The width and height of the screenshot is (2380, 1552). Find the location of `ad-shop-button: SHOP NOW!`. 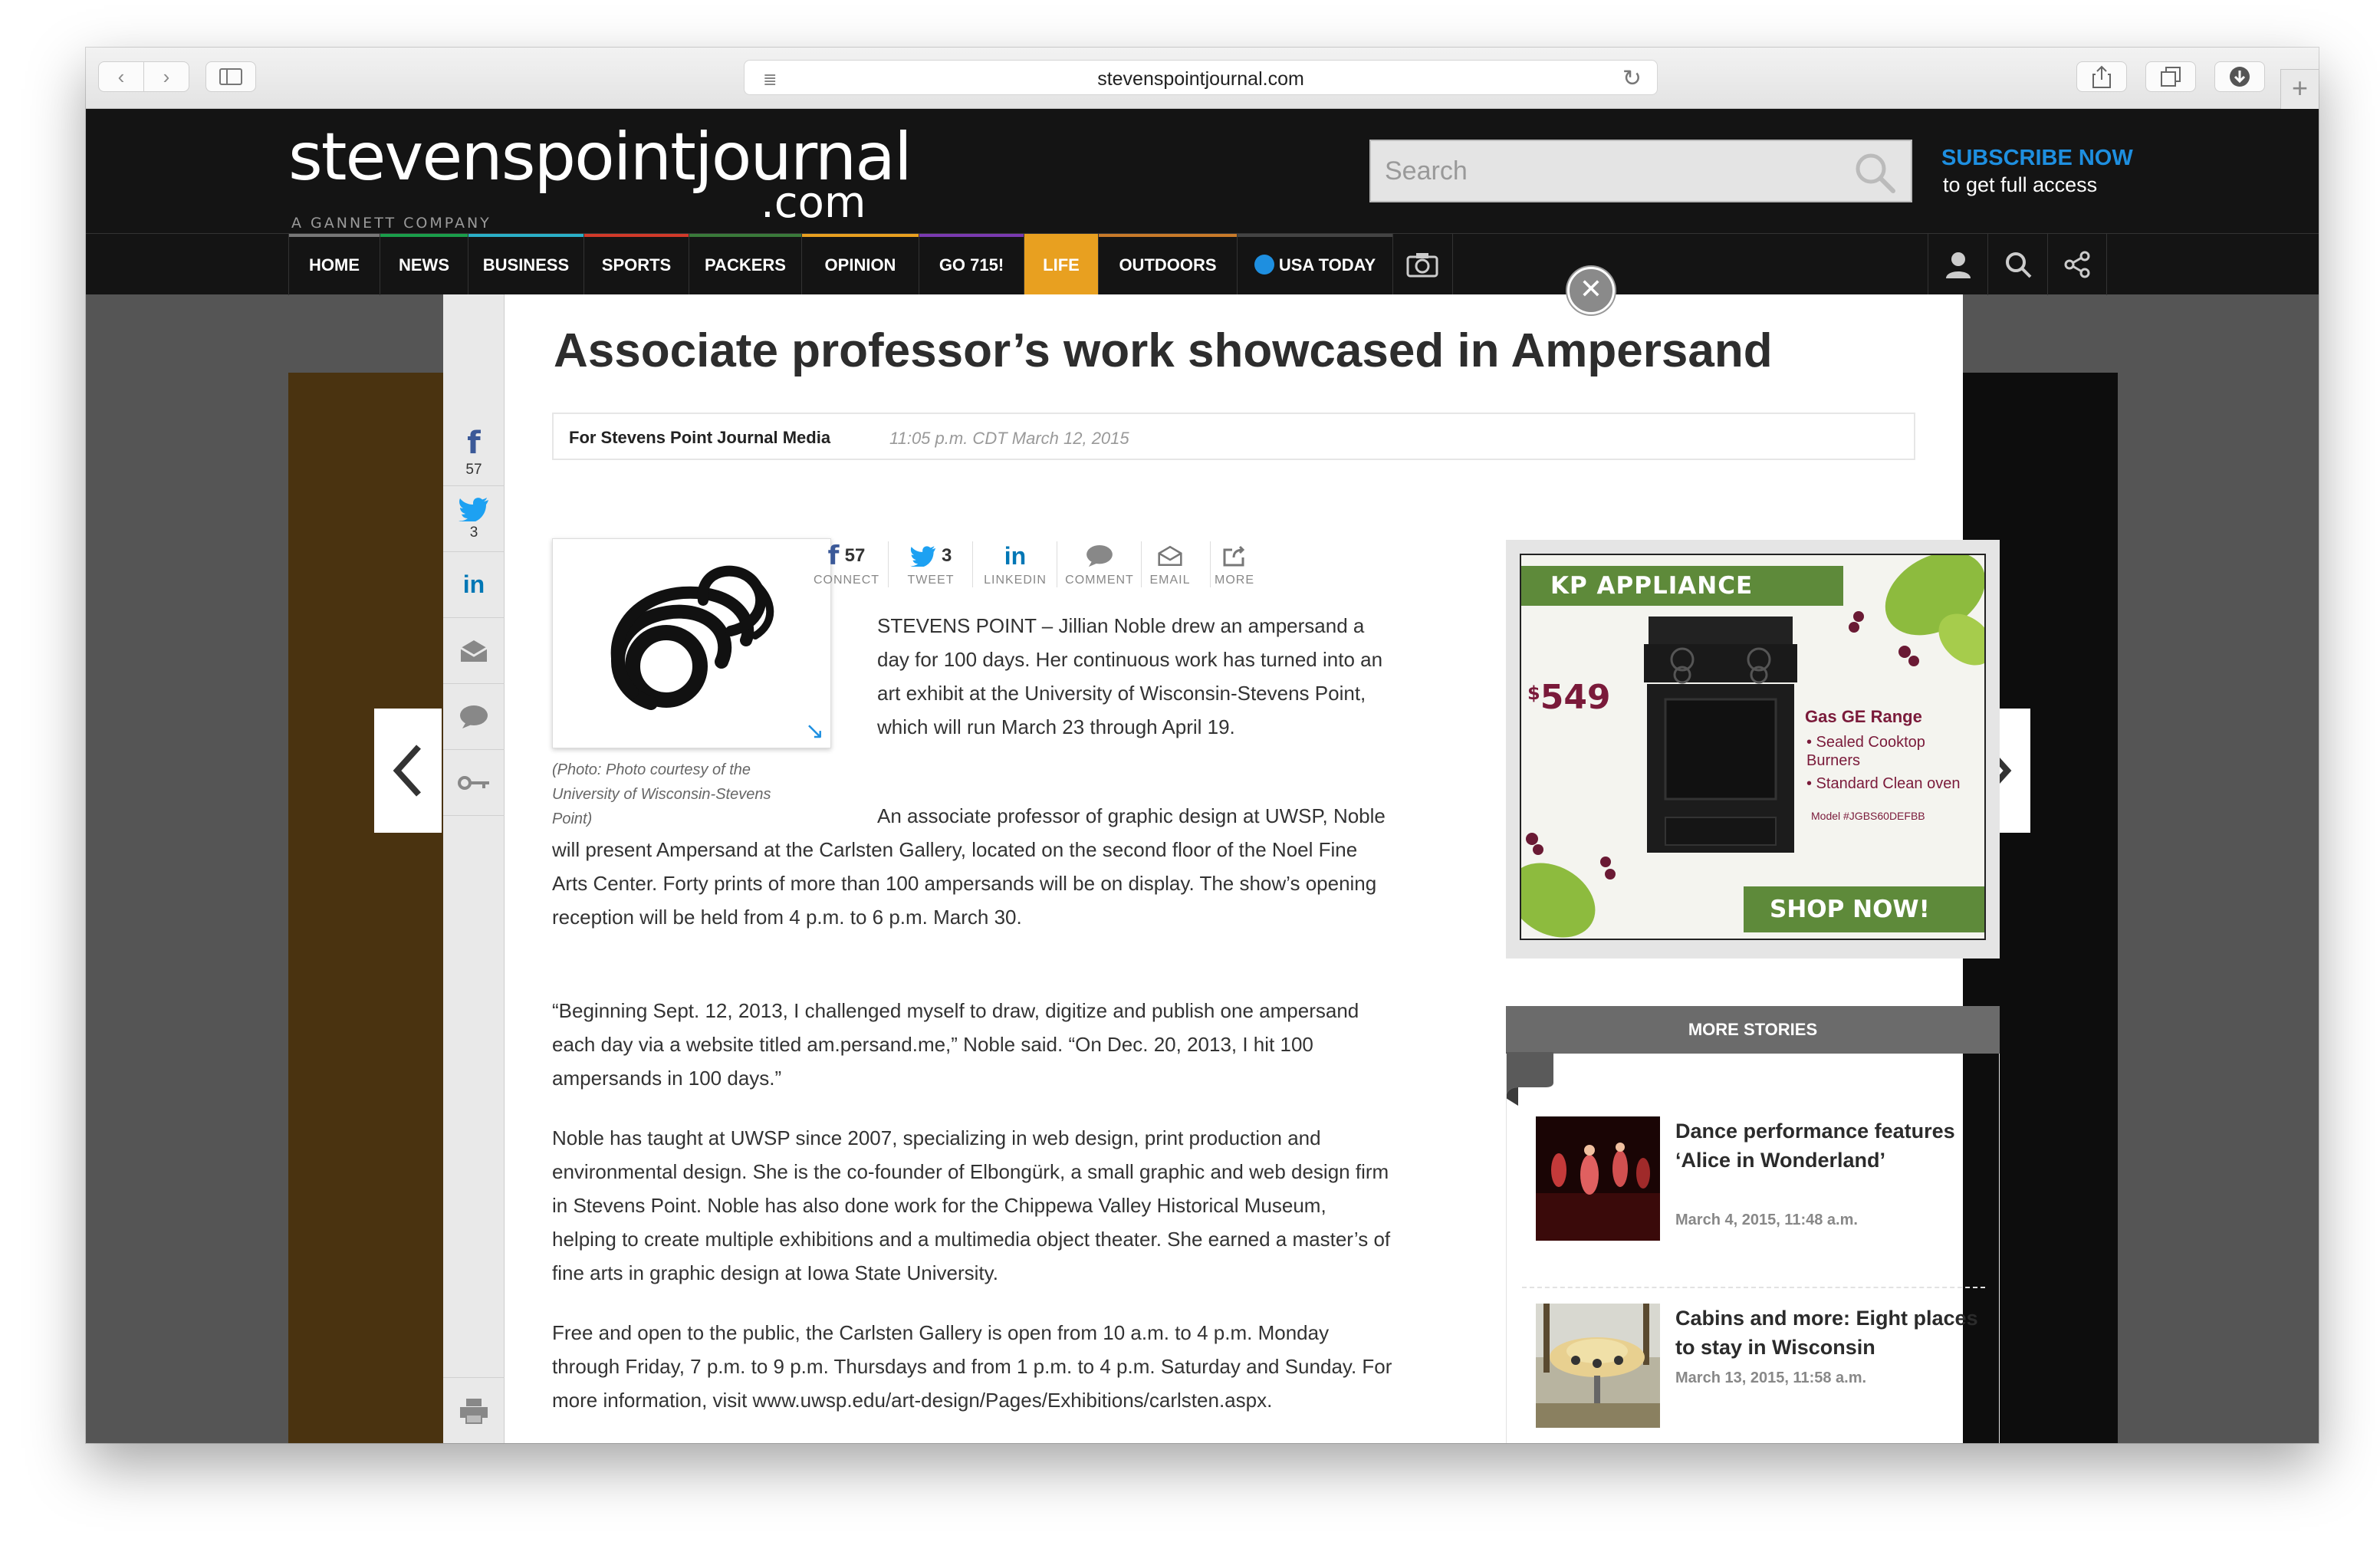

ad-shop-button: SHOP NOW! is located at coordinates (1864, 909).